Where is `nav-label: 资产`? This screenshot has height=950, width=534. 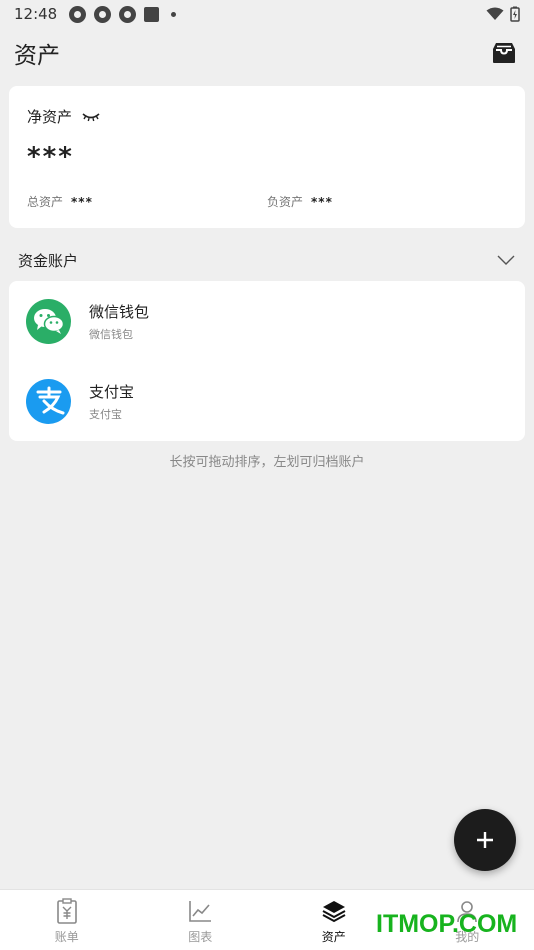
nav-label: 资产 is located at coordinates (333, 937).